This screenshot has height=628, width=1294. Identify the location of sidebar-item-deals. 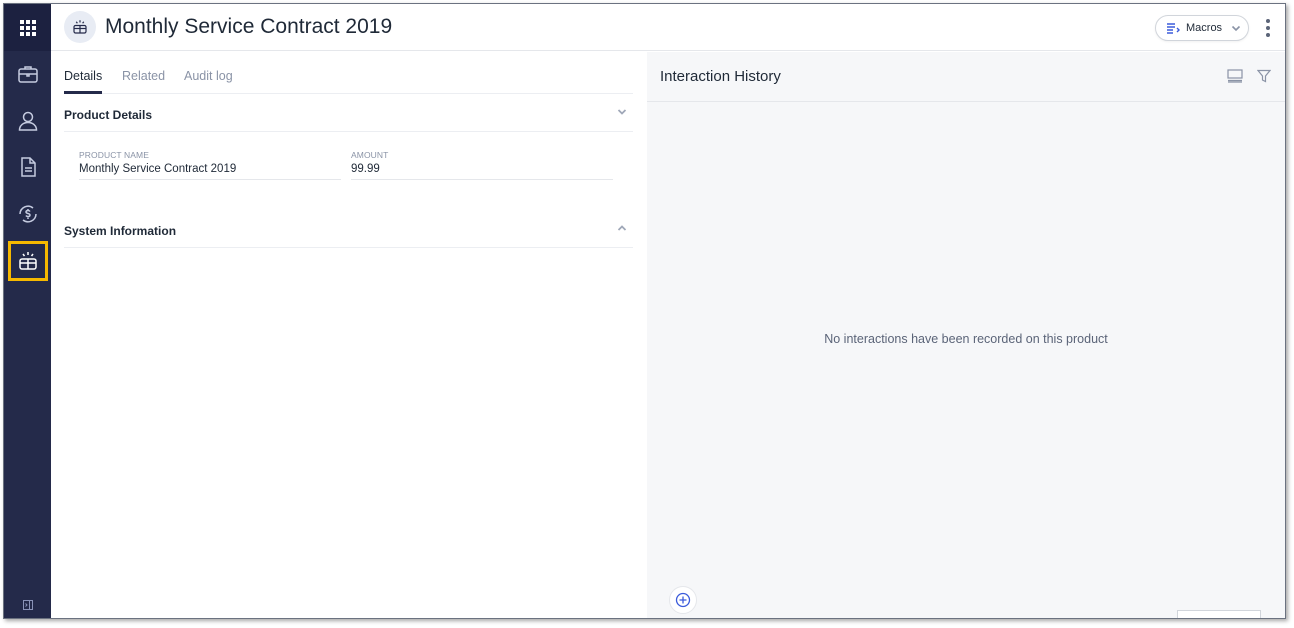
(27, 214).